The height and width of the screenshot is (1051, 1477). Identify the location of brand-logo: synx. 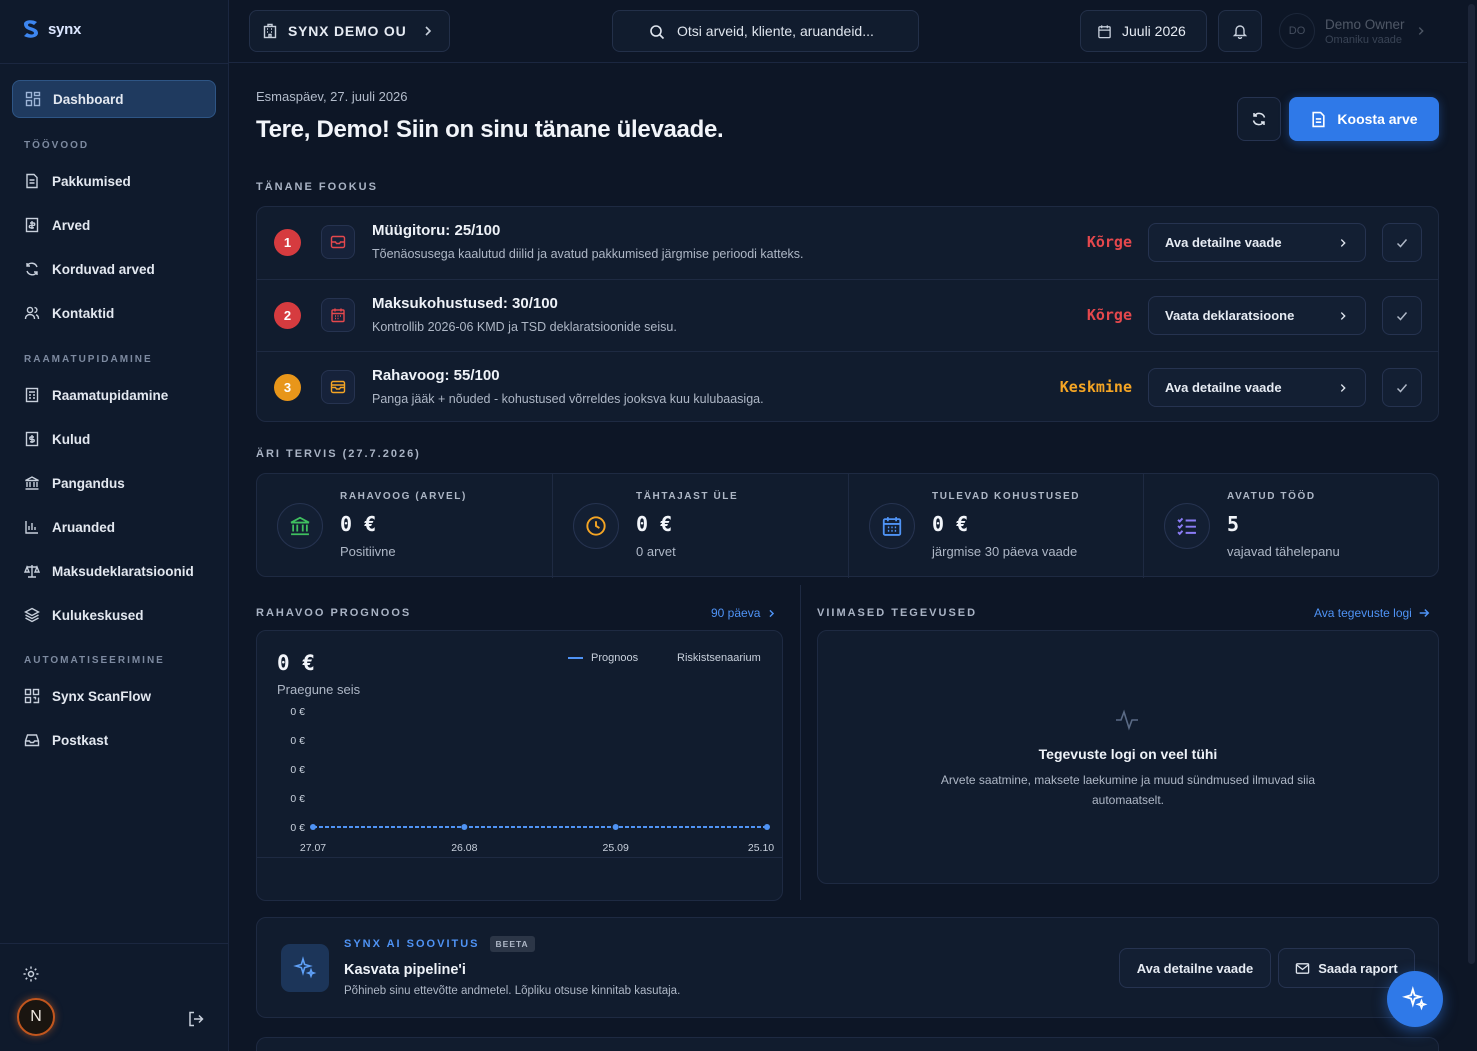
(50, 29).